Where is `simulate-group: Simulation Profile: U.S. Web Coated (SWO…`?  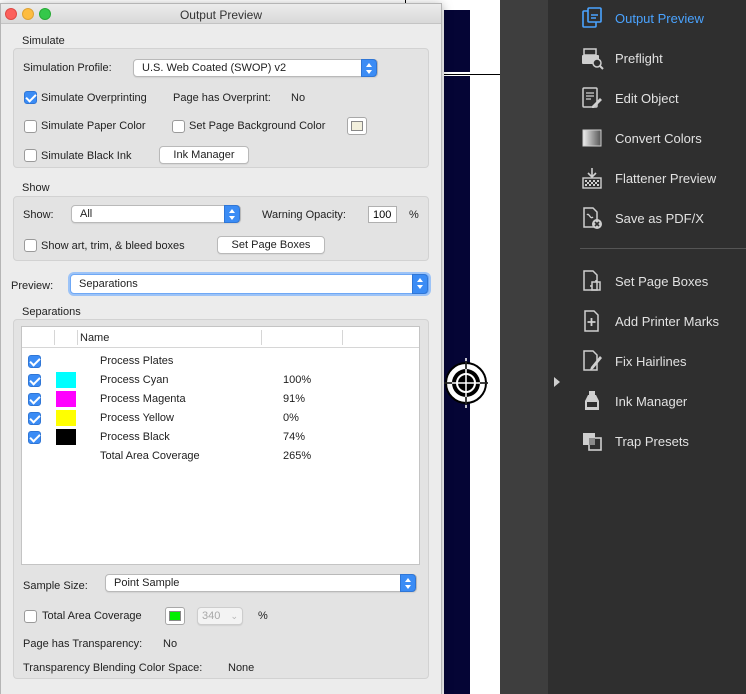
simulate-group: Simulation Profile: U.S. Web Coated (SWO… is located at coordinates (221, 108).